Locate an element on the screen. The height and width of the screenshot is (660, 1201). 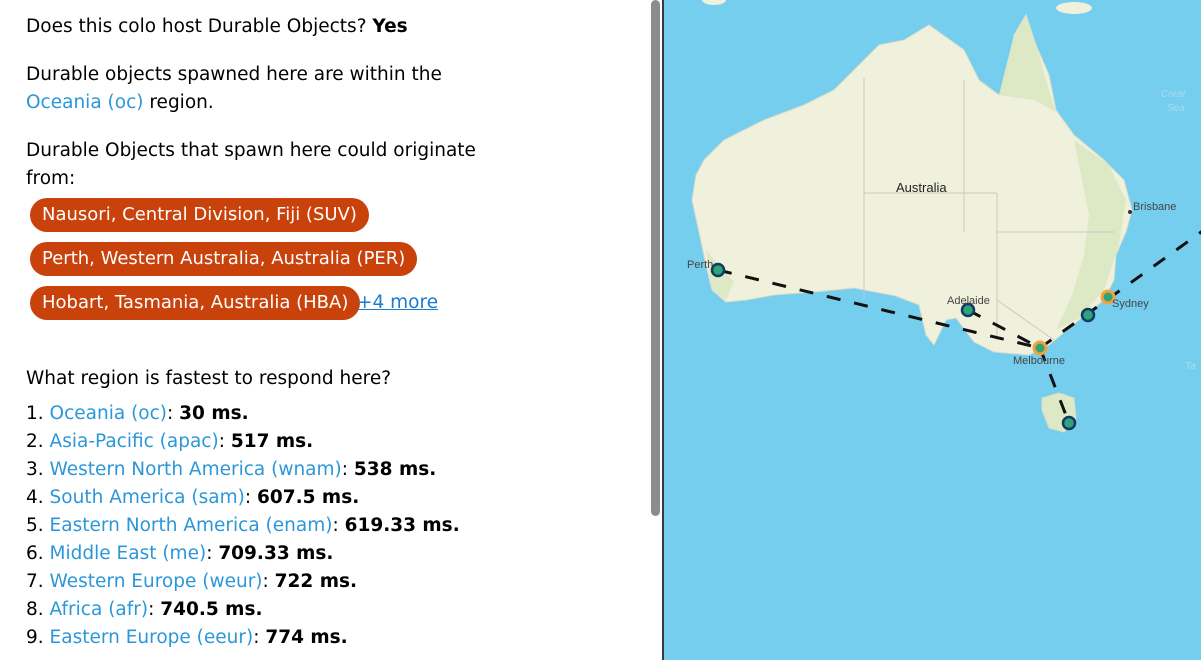
list-item: 7. Western Europe (weur): 722 ms. is located at coordinates (192, 581).